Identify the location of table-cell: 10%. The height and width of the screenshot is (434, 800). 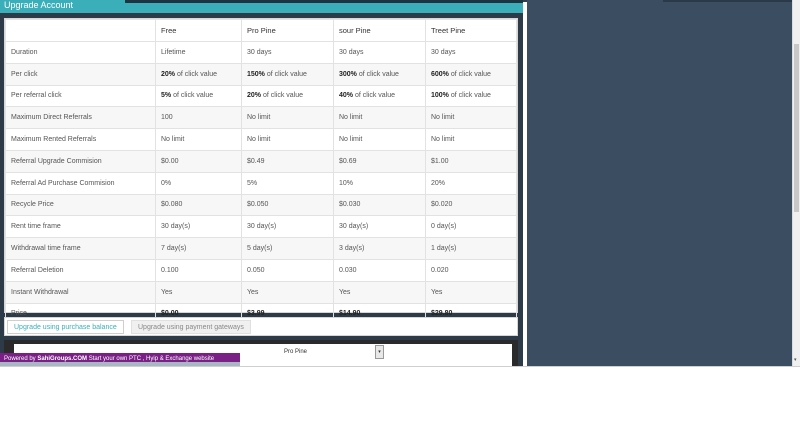
(379, 183).